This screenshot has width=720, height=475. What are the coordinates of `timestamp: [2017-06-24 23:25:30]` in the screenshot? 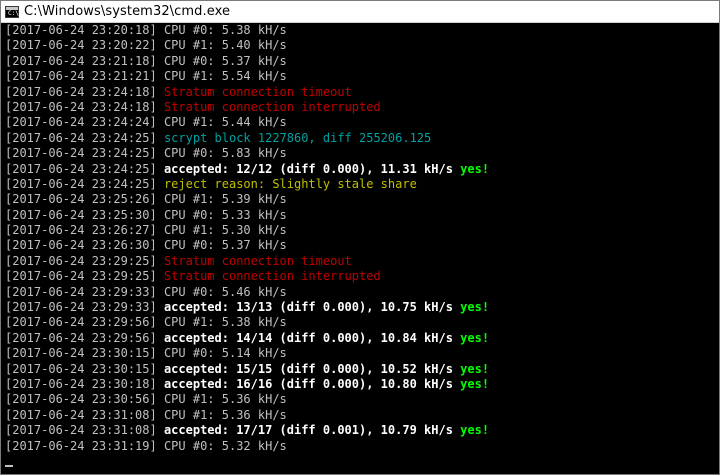 It's located at (81, 214).